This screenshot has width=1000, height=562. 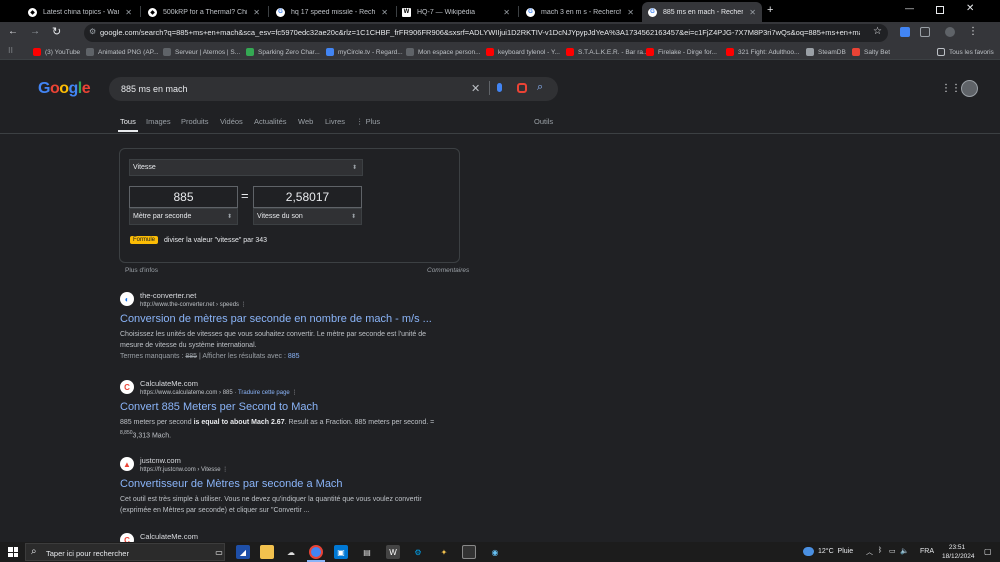 What do you see at coordinates (204, 12) in the screenshot?
I see `tab-war-thunder-thermal: ◆ 500kRP for a Thermal? China's ✕` at bounding box center [204, 12].